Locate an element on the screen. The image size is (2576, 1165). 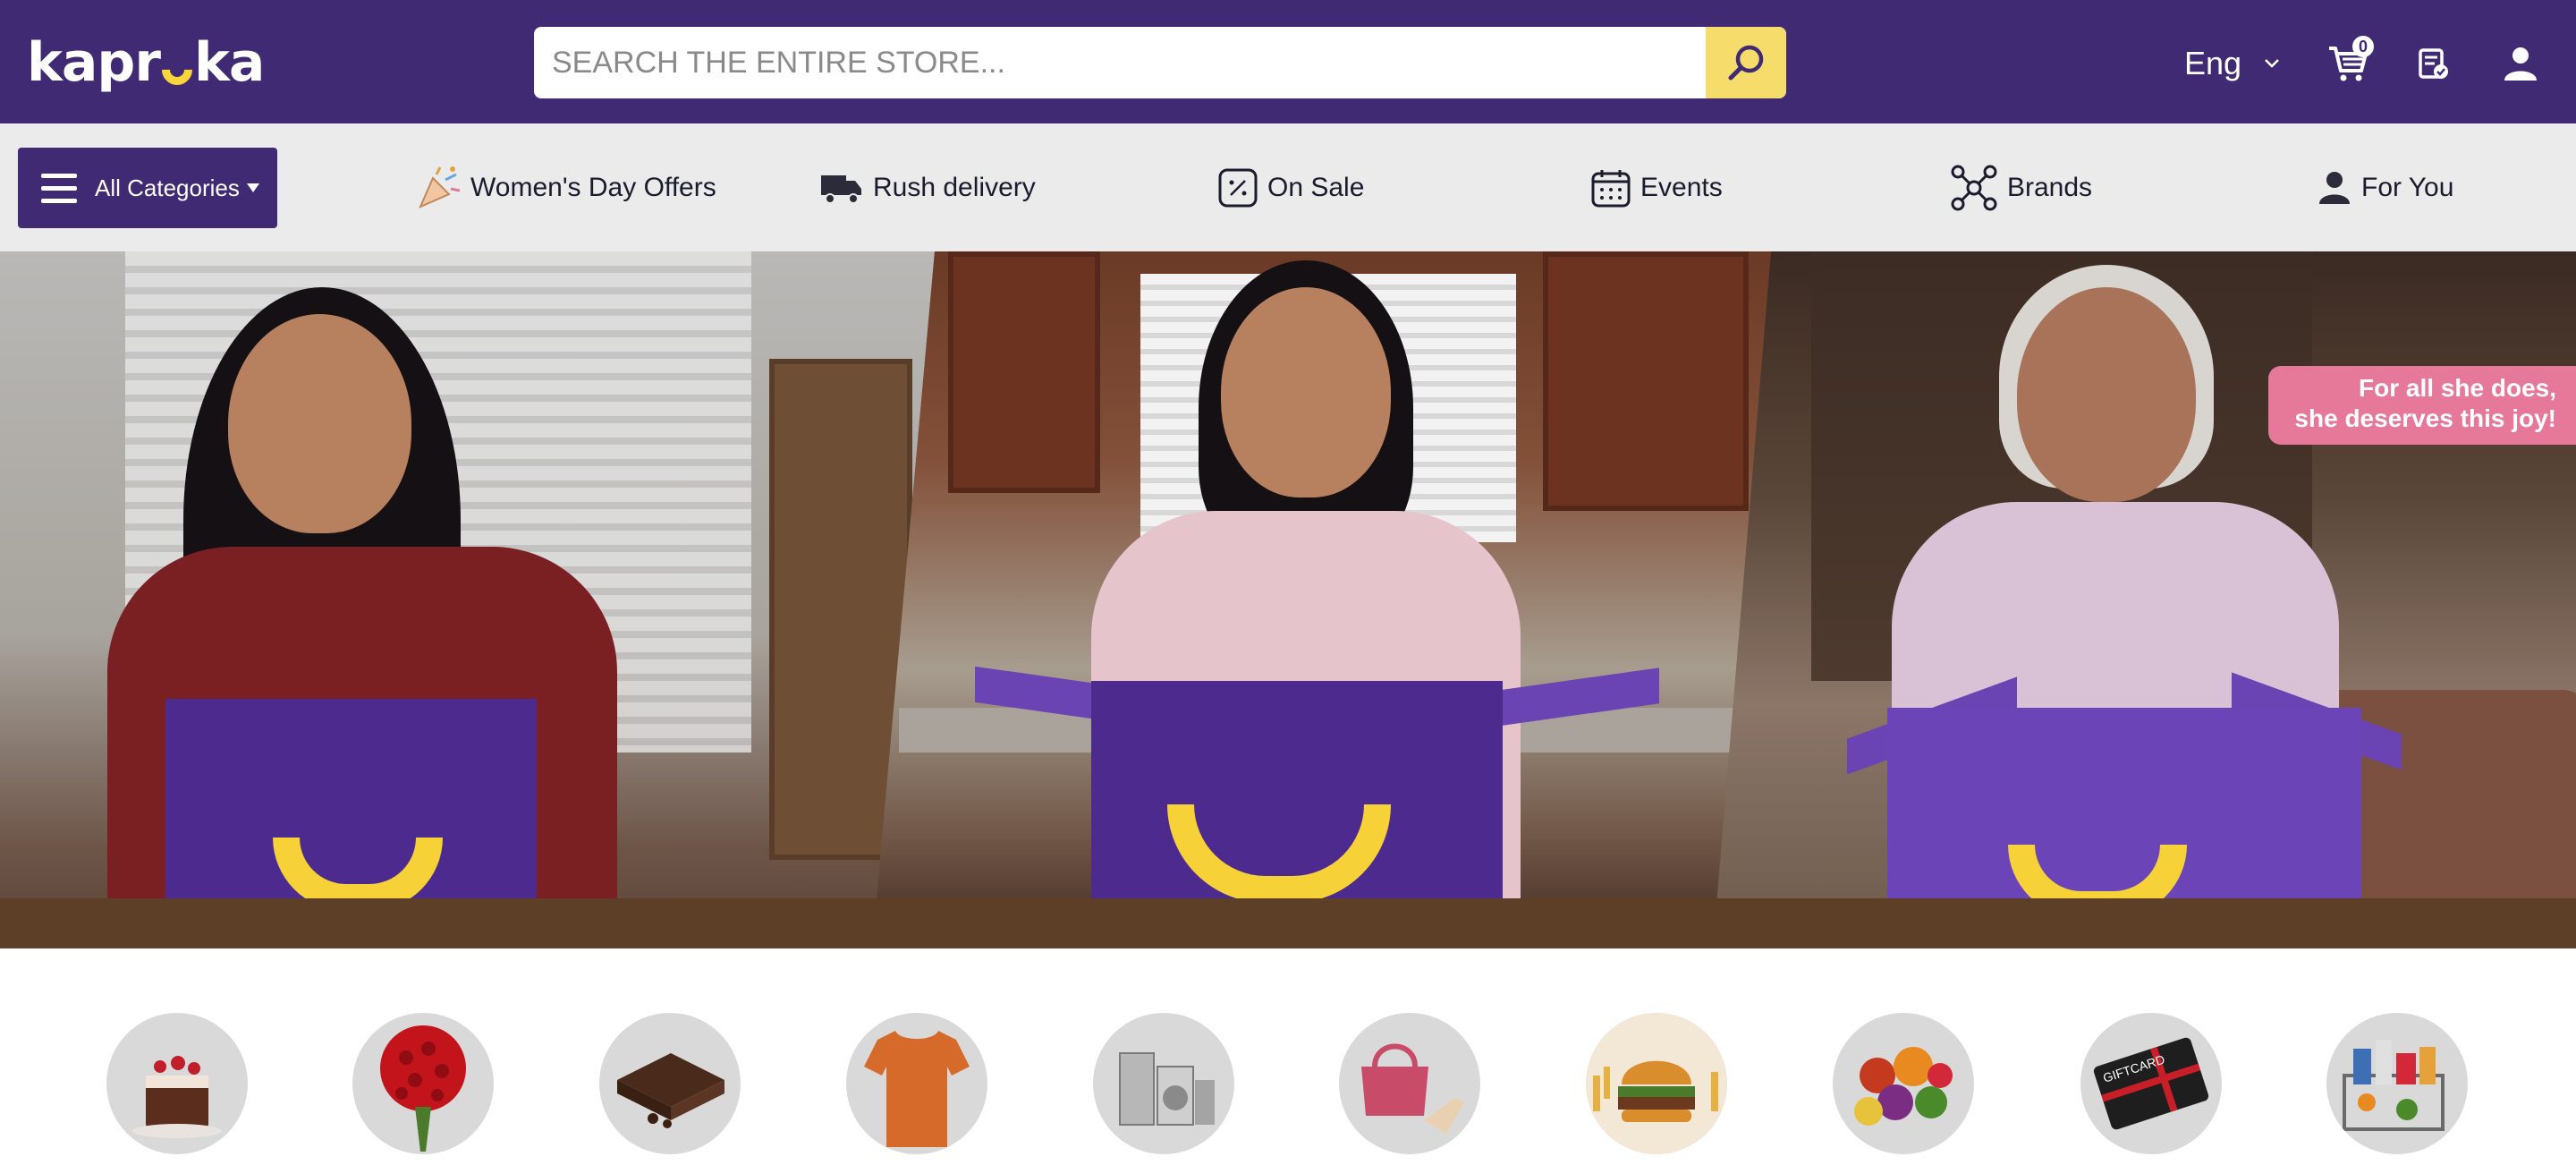
category-fruits is located at coordinates (1903, 1084).